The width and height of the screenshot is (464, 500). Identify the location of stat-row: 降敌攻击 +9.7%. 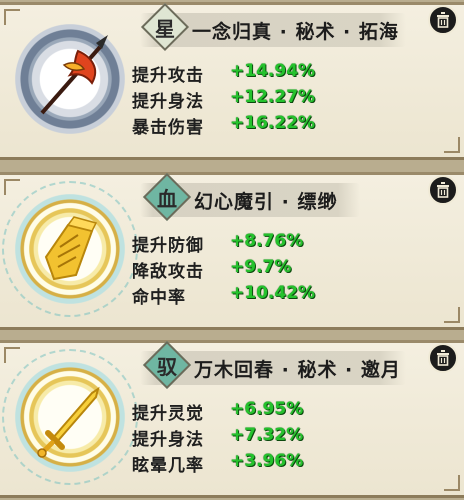
(232, 270).